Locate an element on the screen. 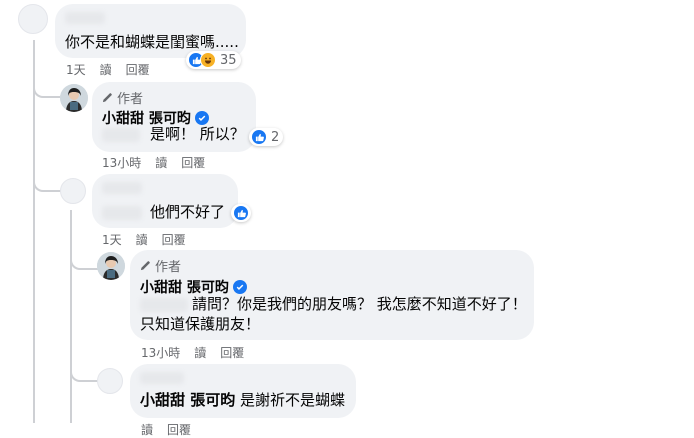 The width and height of the screenshot is (694, 438). thread-line-main is located at coordinates (34, 231).